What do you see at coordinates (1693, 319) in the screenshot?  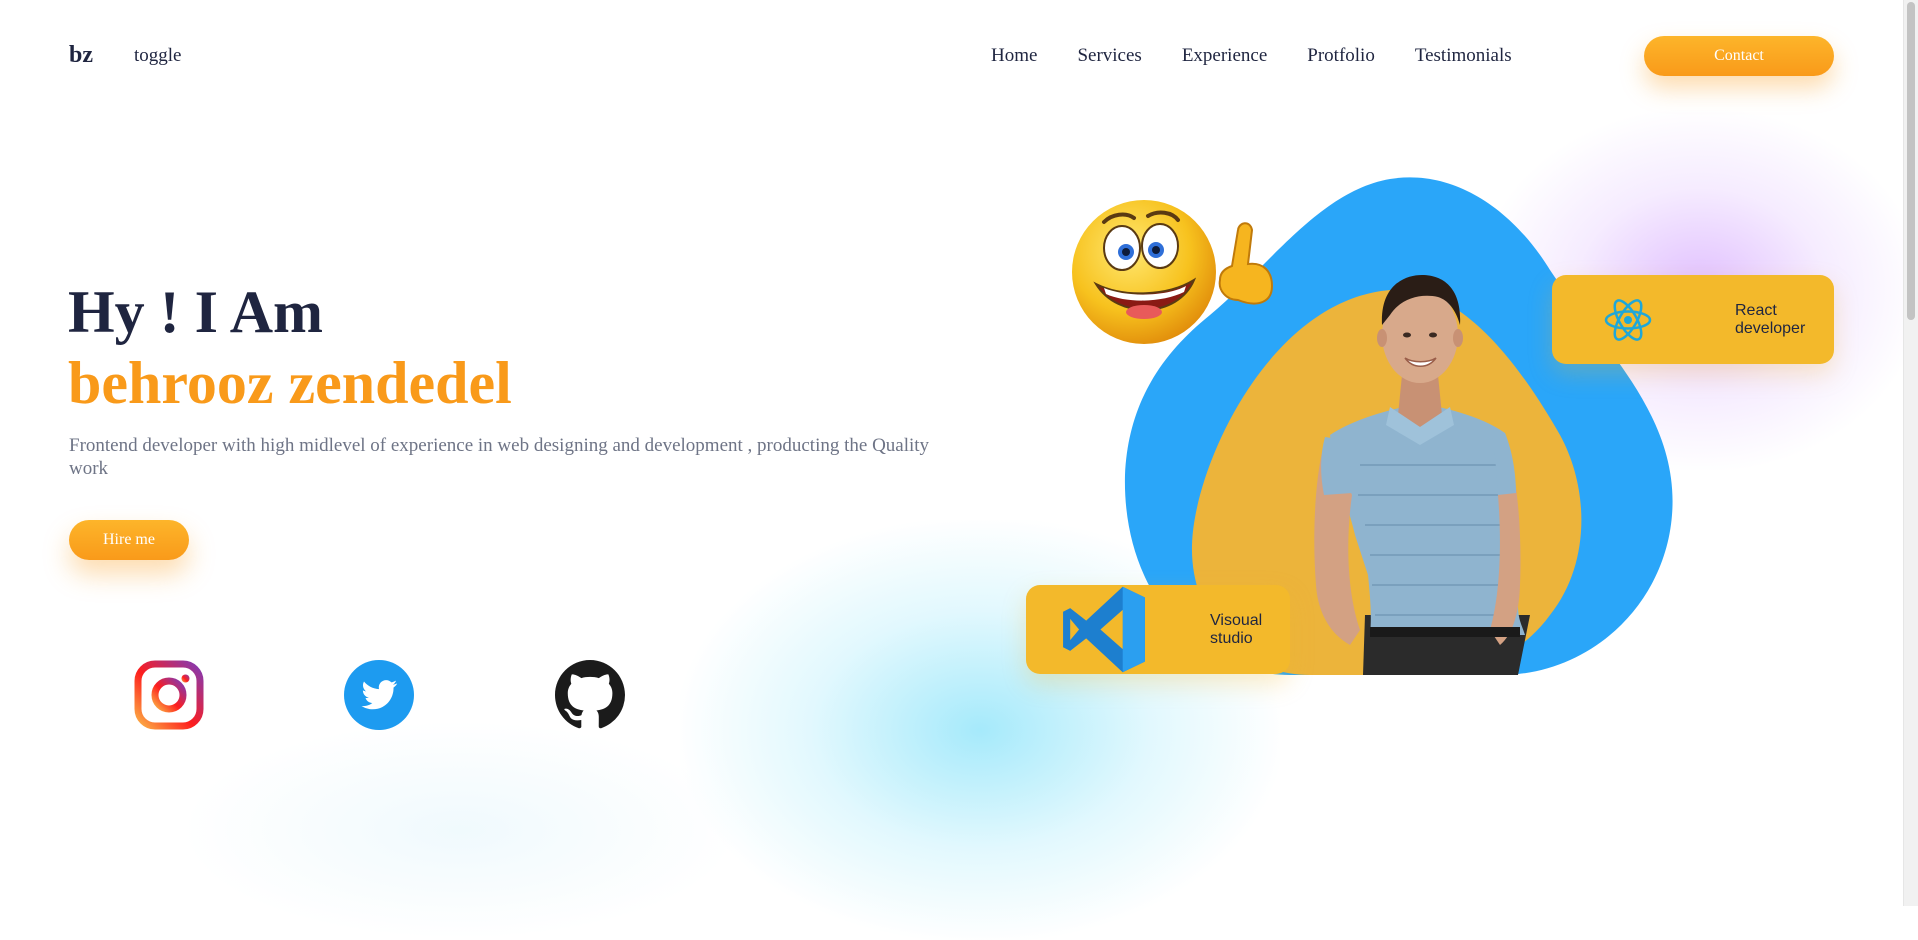 I see `react-developer-card: React developer` at bounding box center [1693, 319].